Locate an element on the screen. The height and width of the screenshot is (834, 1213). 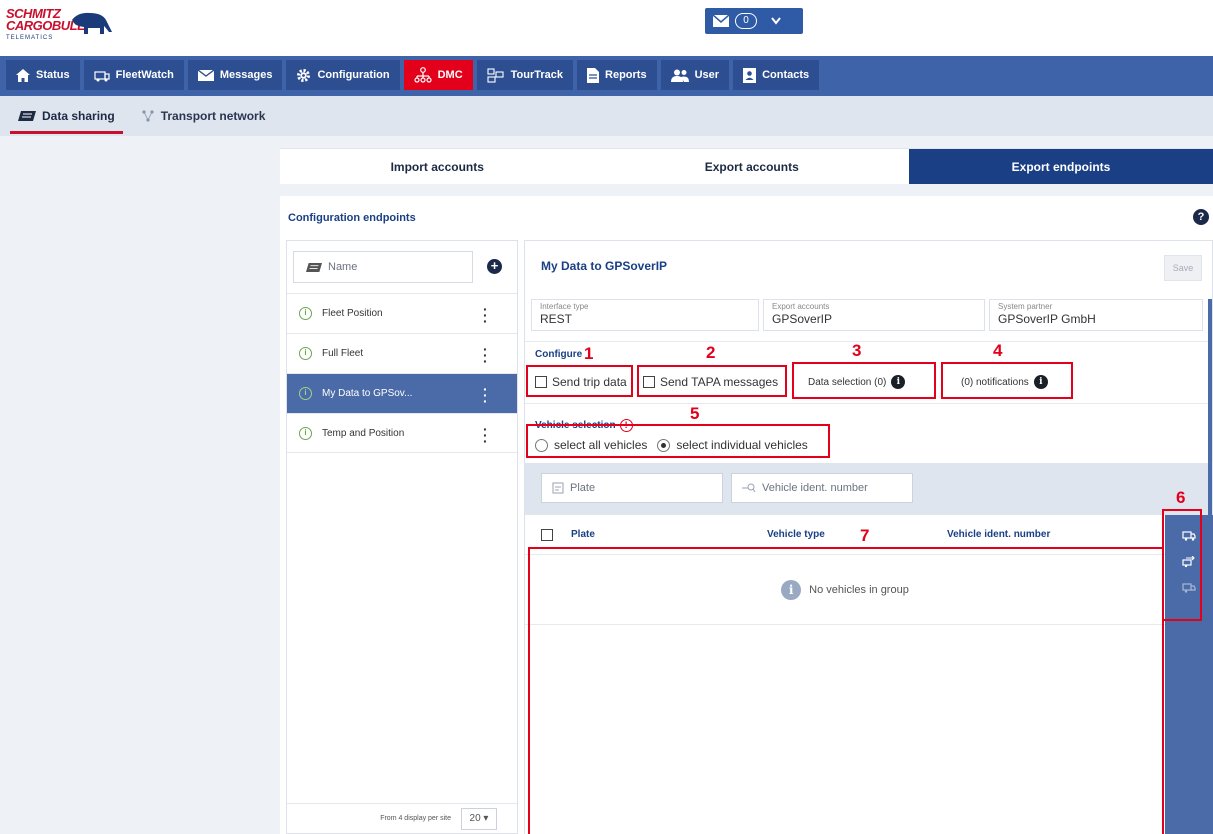
save-button: Save is located at coordinates (1183, 268).